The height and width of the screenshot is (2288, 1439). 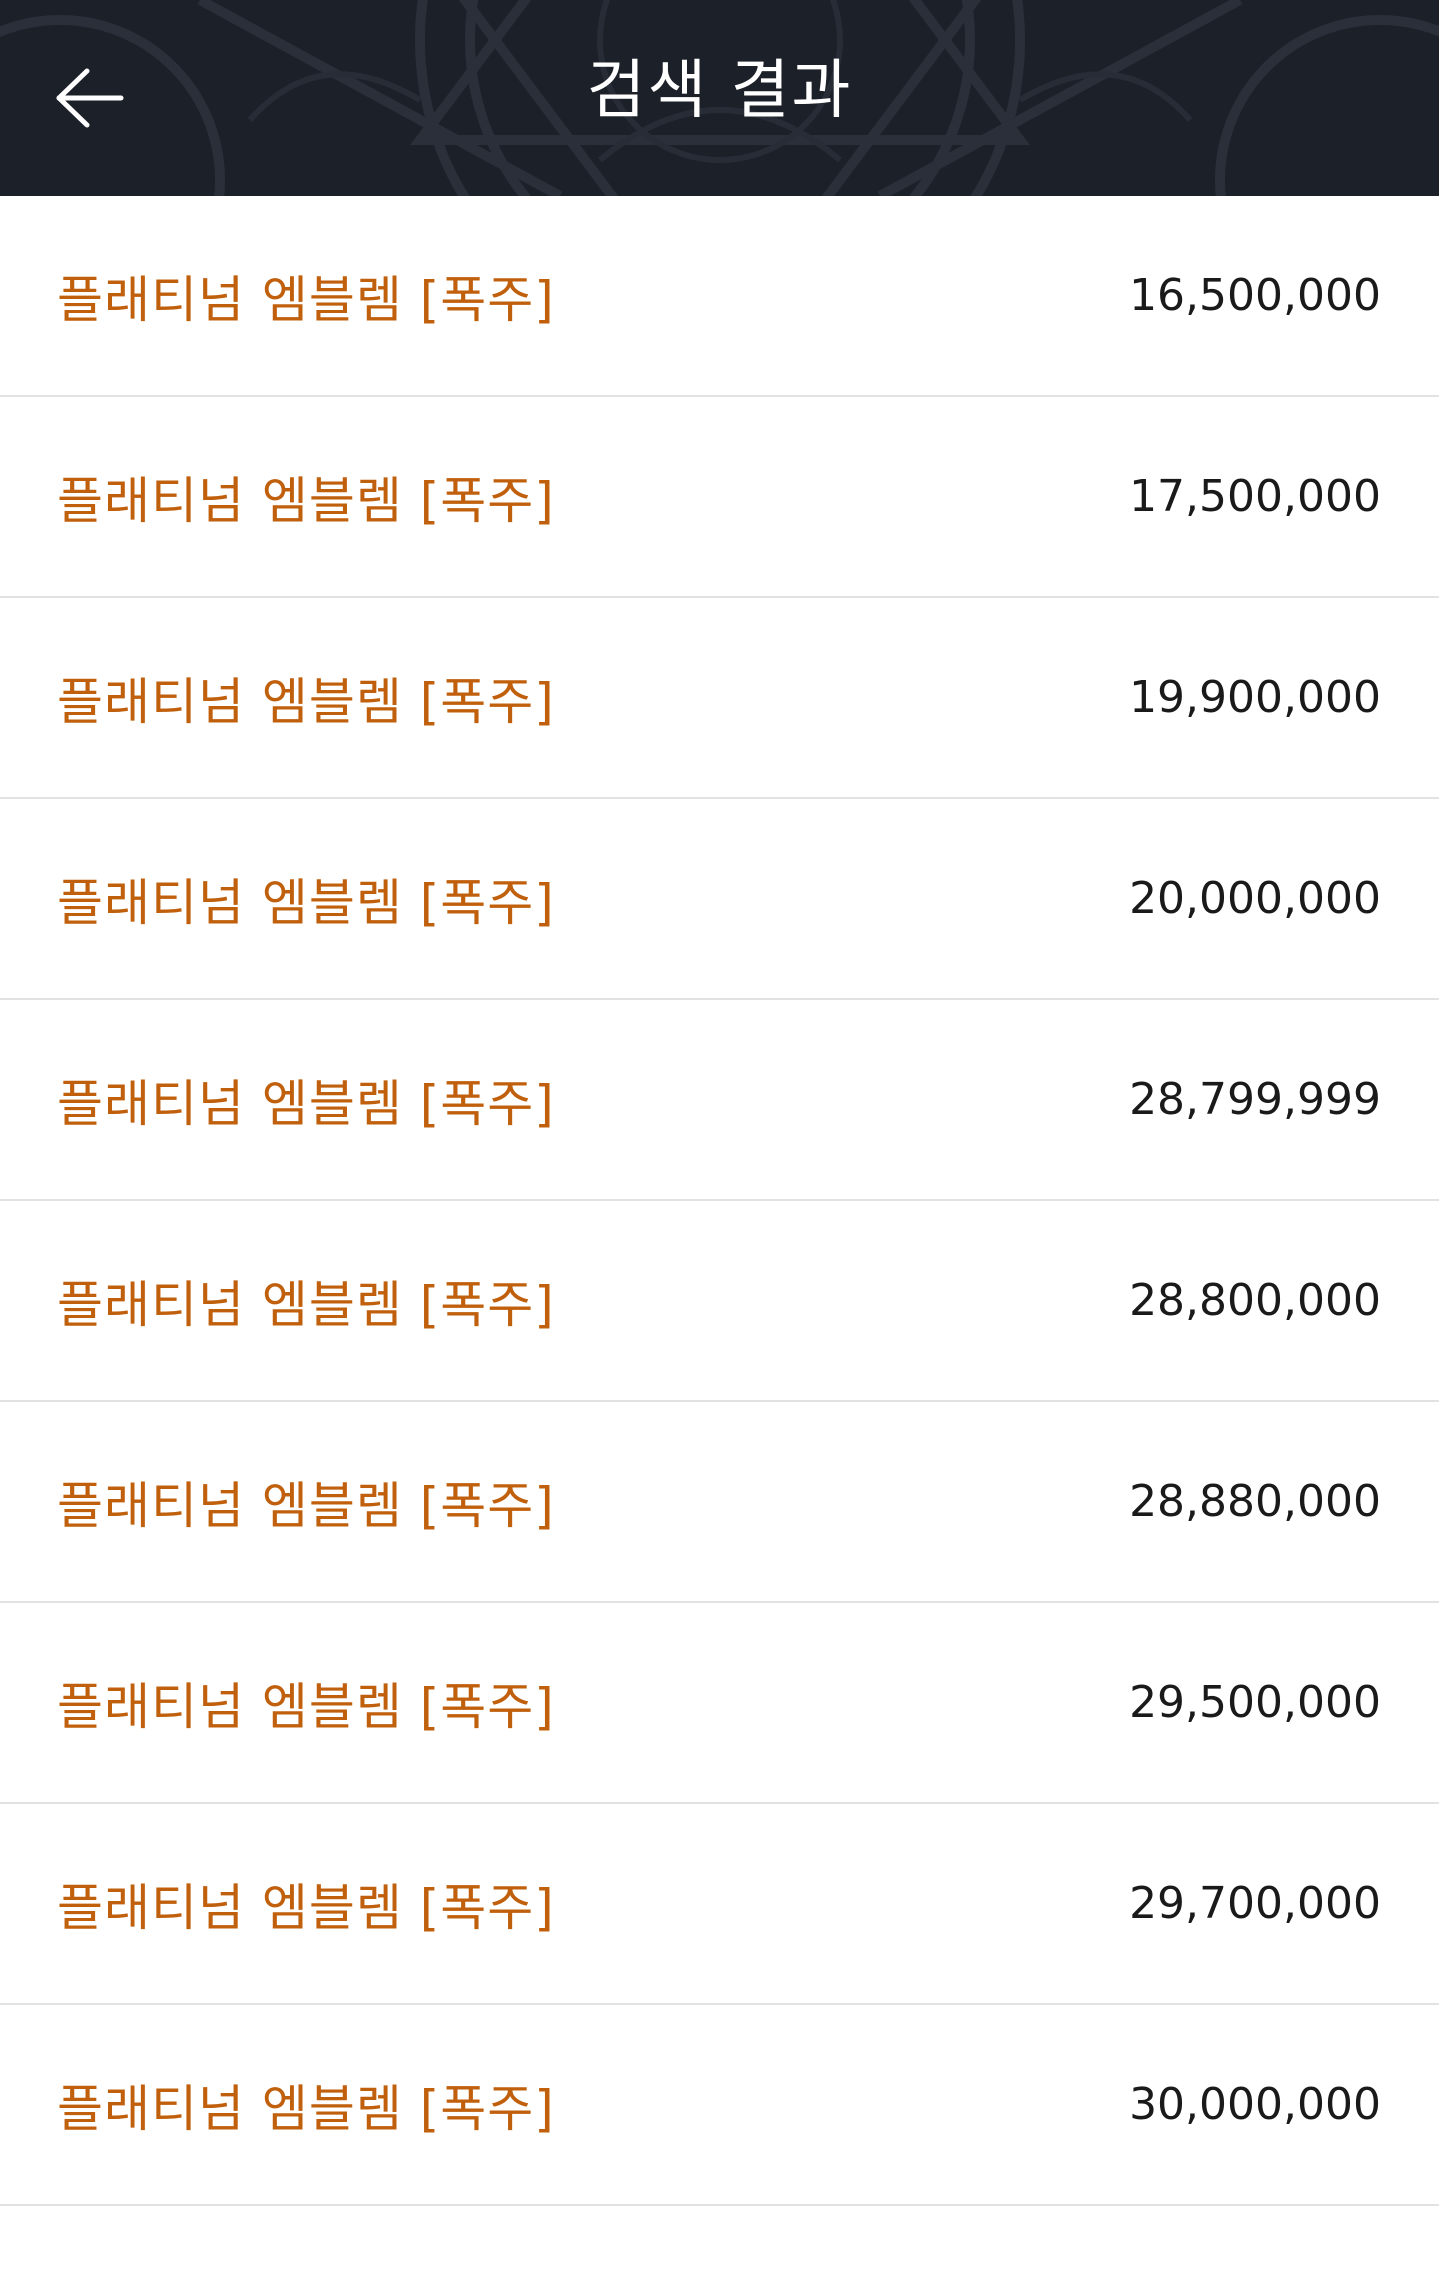 What do you see at coordinates (1255, 697) in the screenshot?
I see `item-price: 19,900,000` at bounding box center [1255, 697].